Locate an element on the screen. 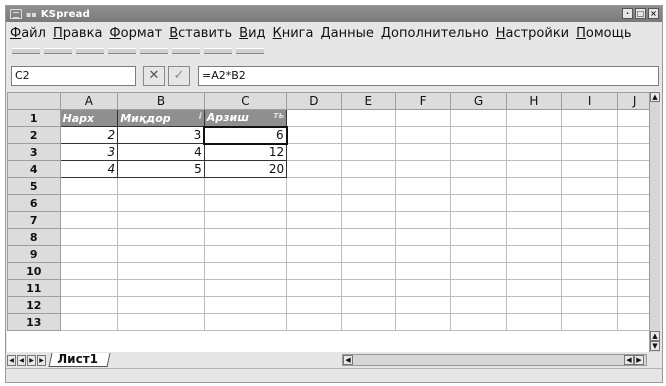  row-header: 10 is located at coordinates (34, 271).